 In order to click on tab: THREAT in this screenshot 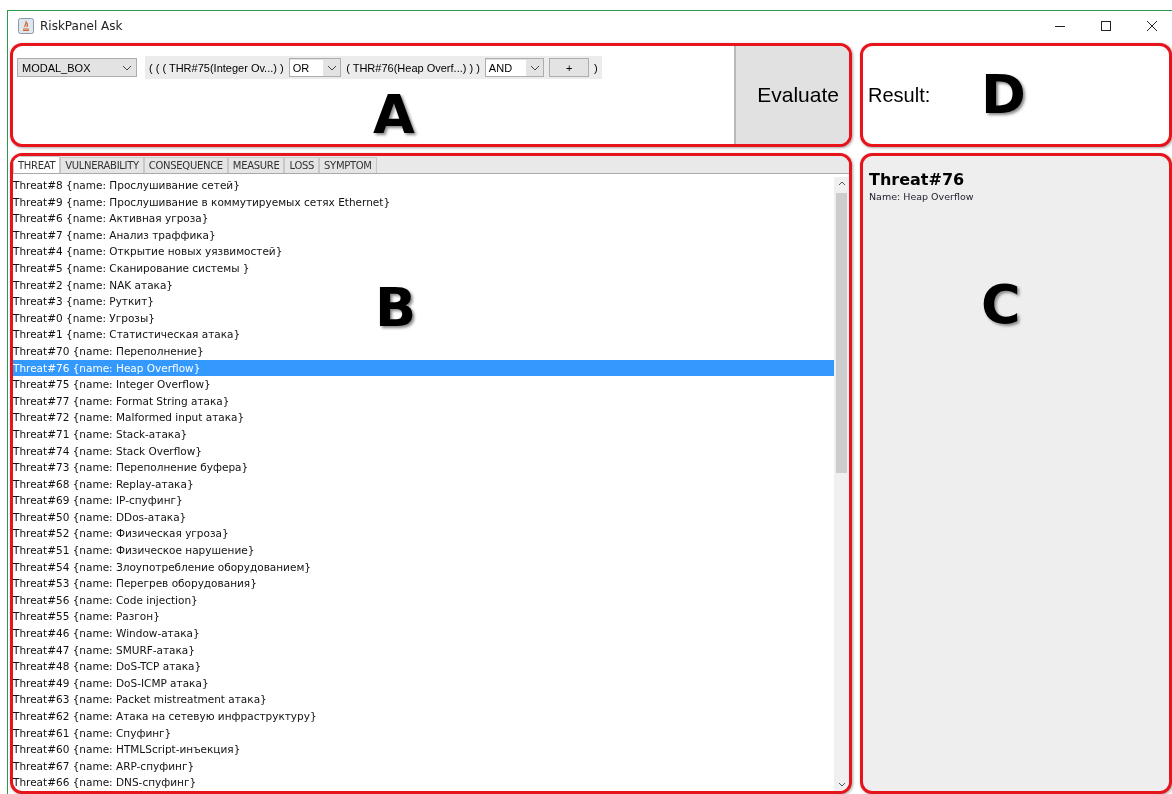, I will do `click(37, 164)`.